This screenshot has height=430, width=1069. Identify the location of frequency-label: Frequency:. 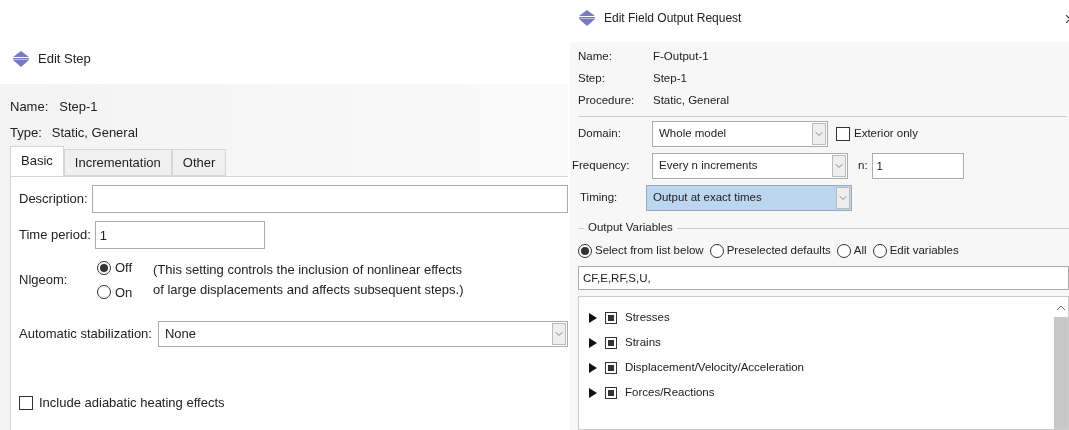
(601, 166).